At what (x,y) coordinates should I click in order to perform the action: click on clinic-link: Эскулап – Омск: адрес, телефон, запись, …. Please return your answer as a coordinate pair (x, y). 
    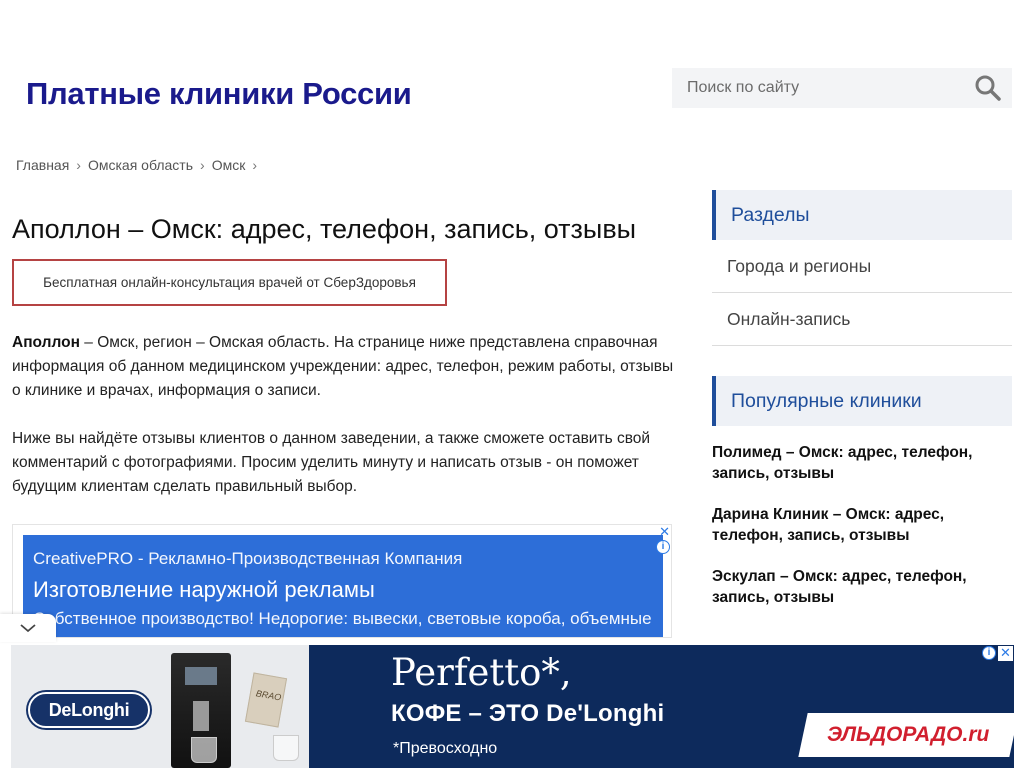
    Looking at the image, I should click on (847, 587).